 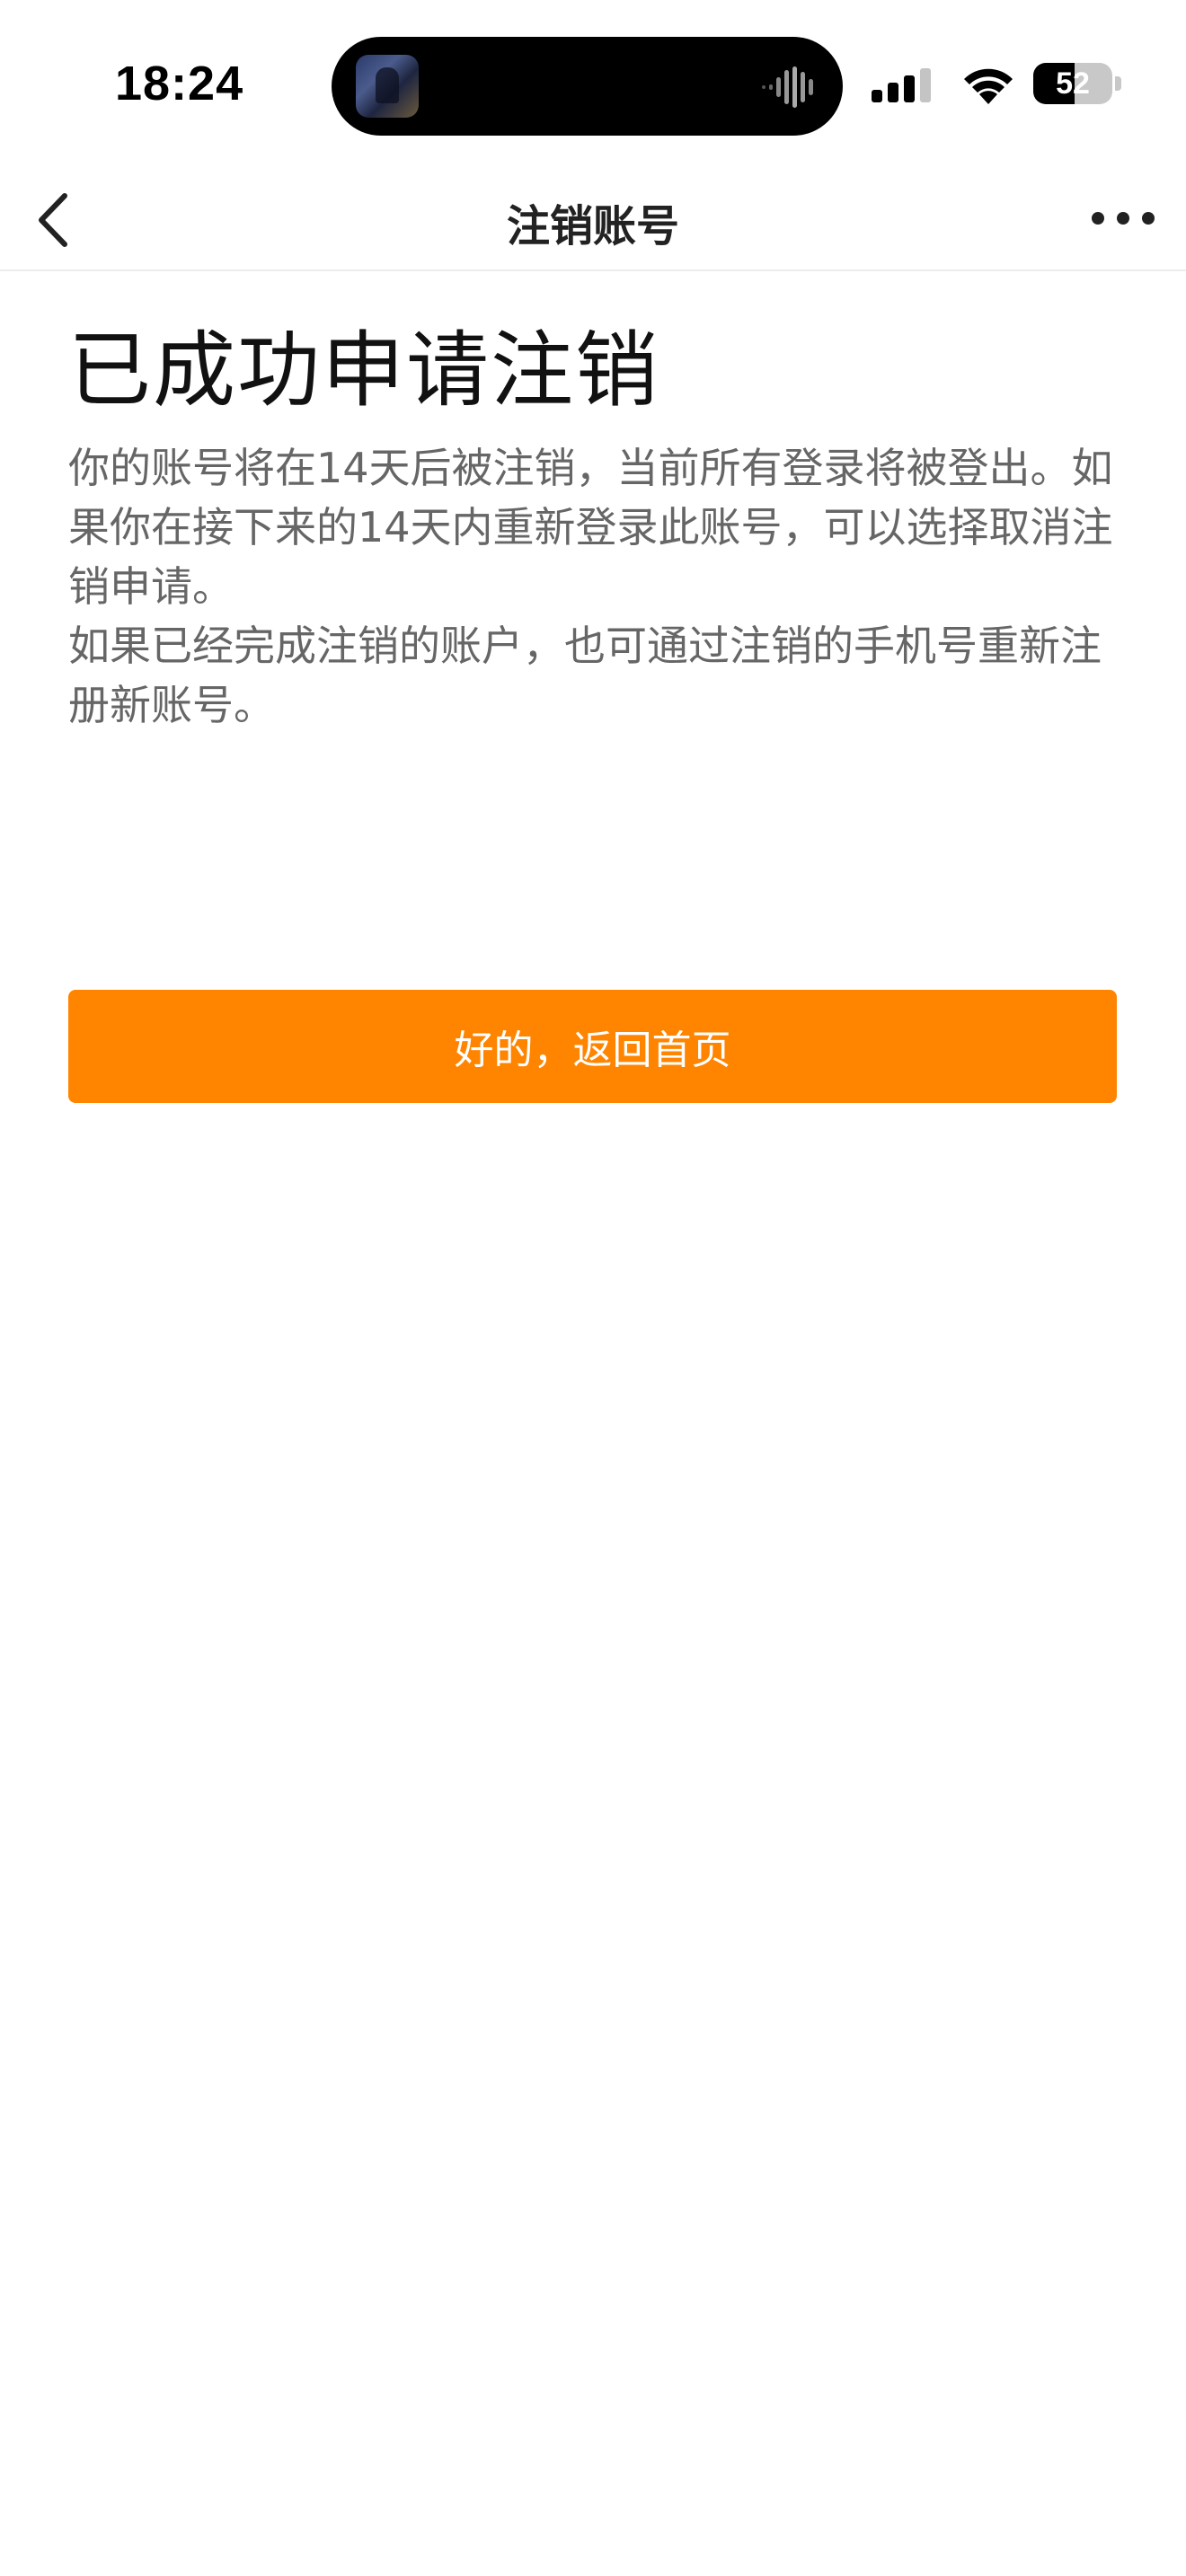 I want to click on navigation-bar: 注销账号, so click(x=593, y=221).